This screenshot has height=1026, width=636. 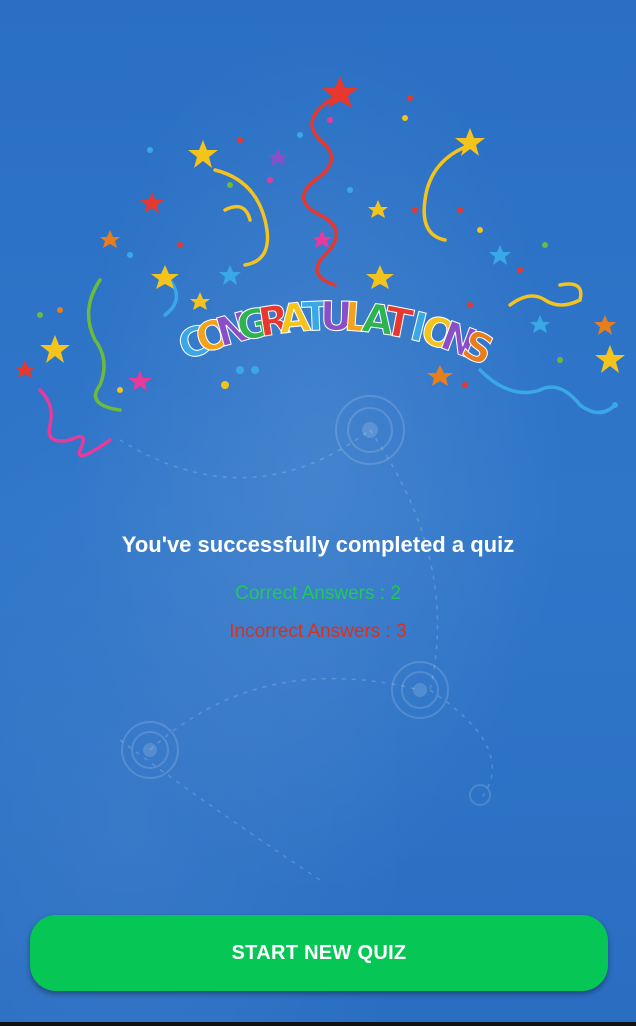 I want to click on start-new-quiz-label: START NEW QUIZ, so click(x=319, y=952).